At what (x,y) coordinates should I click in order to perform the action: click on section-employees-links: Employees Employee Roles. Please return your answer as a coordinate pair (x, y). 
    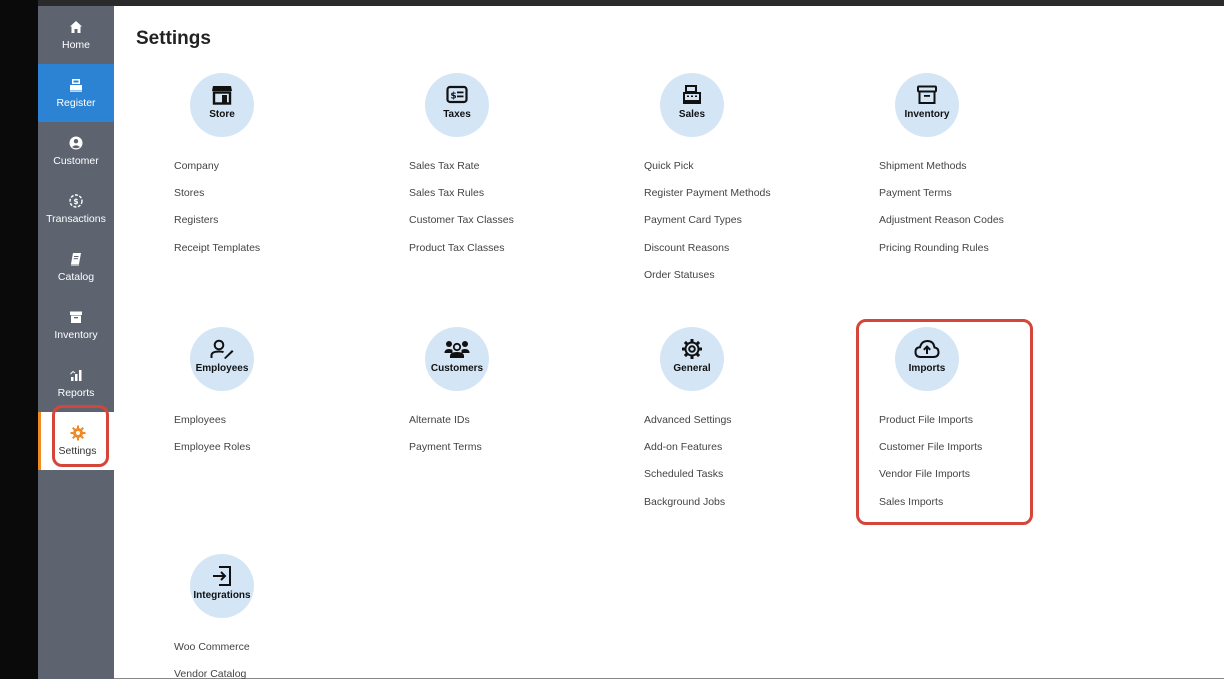
    Looking at the image, I should click on (212, 441).